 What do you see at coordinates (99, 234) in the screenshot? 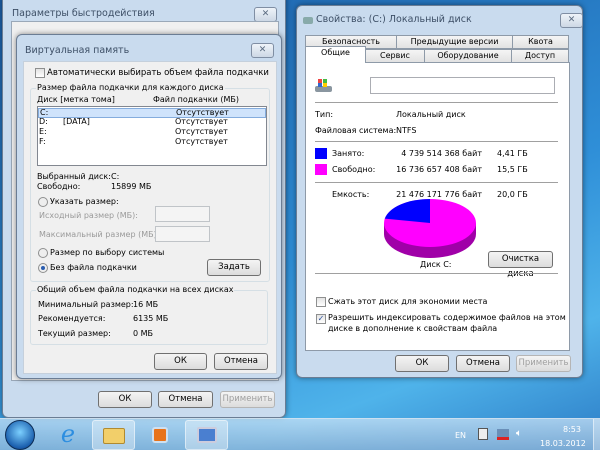
I see `max-size-label: Максимальный размер (МБ):` at bounding box center [99, 234].